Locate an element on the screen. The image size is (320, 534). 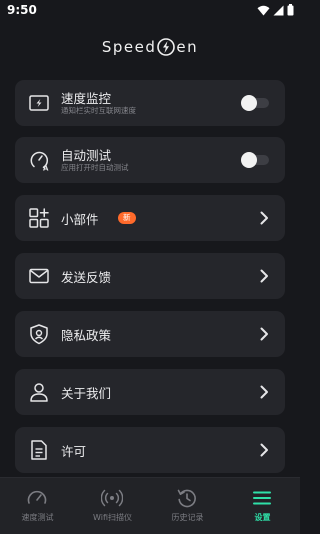
widgets-title: 小部件 is located at coordinates (80, 219).